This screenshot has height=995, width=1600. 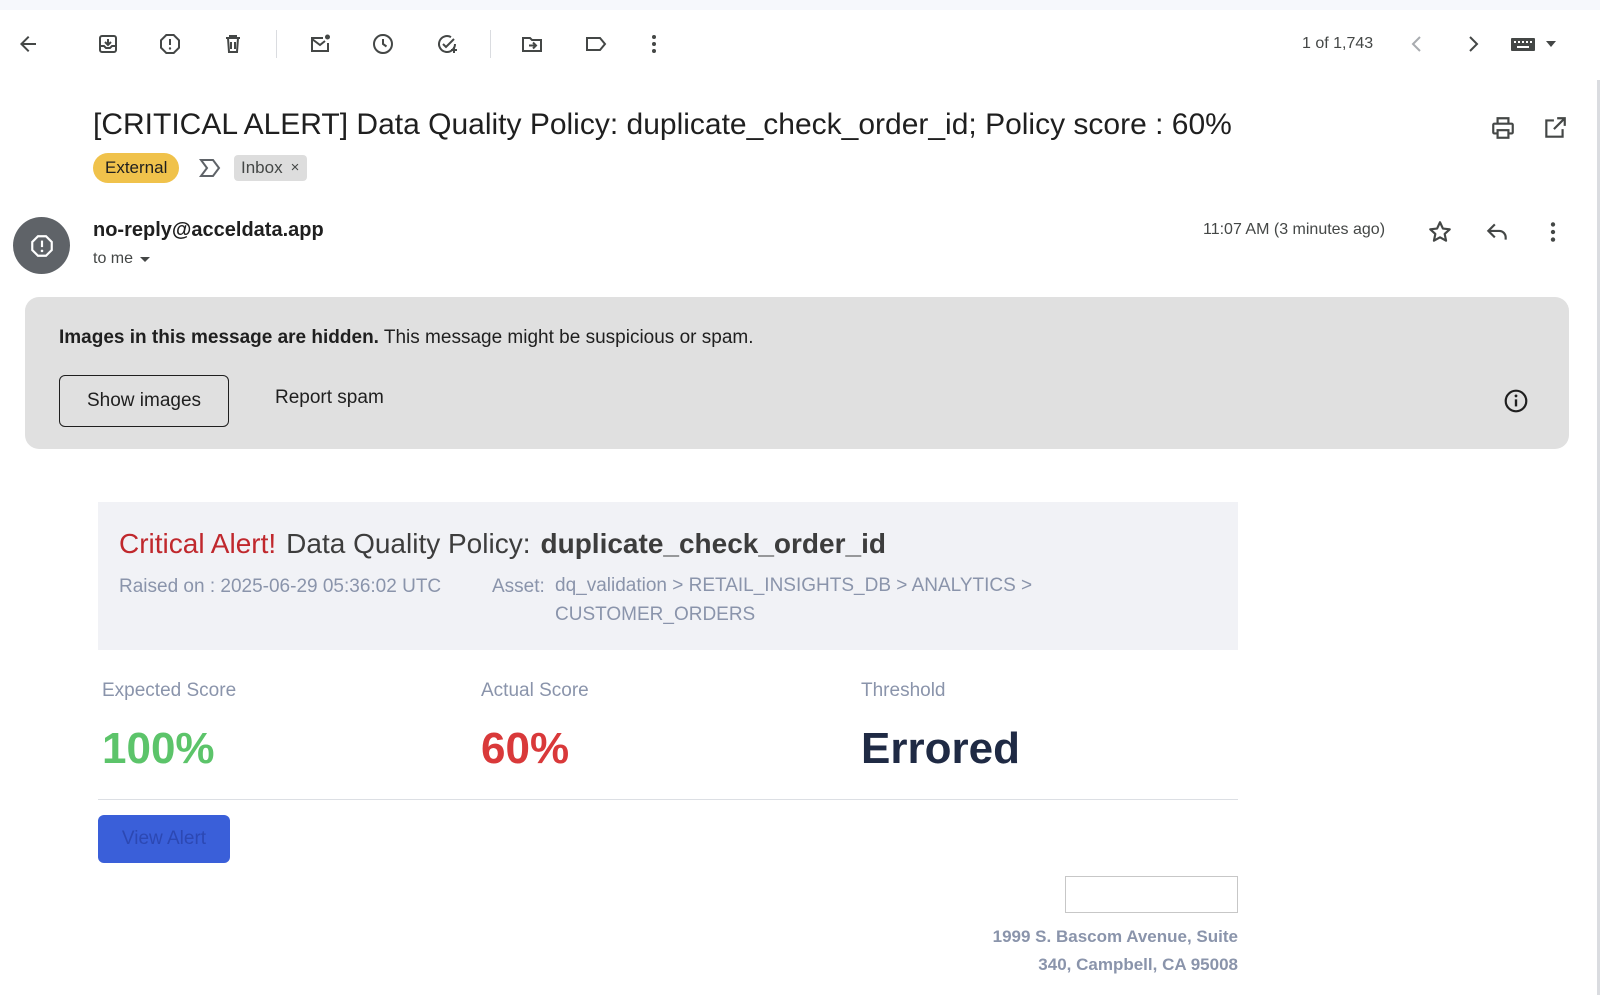 I want to click on show-images-button: Show images, so click(x=144, y=401).